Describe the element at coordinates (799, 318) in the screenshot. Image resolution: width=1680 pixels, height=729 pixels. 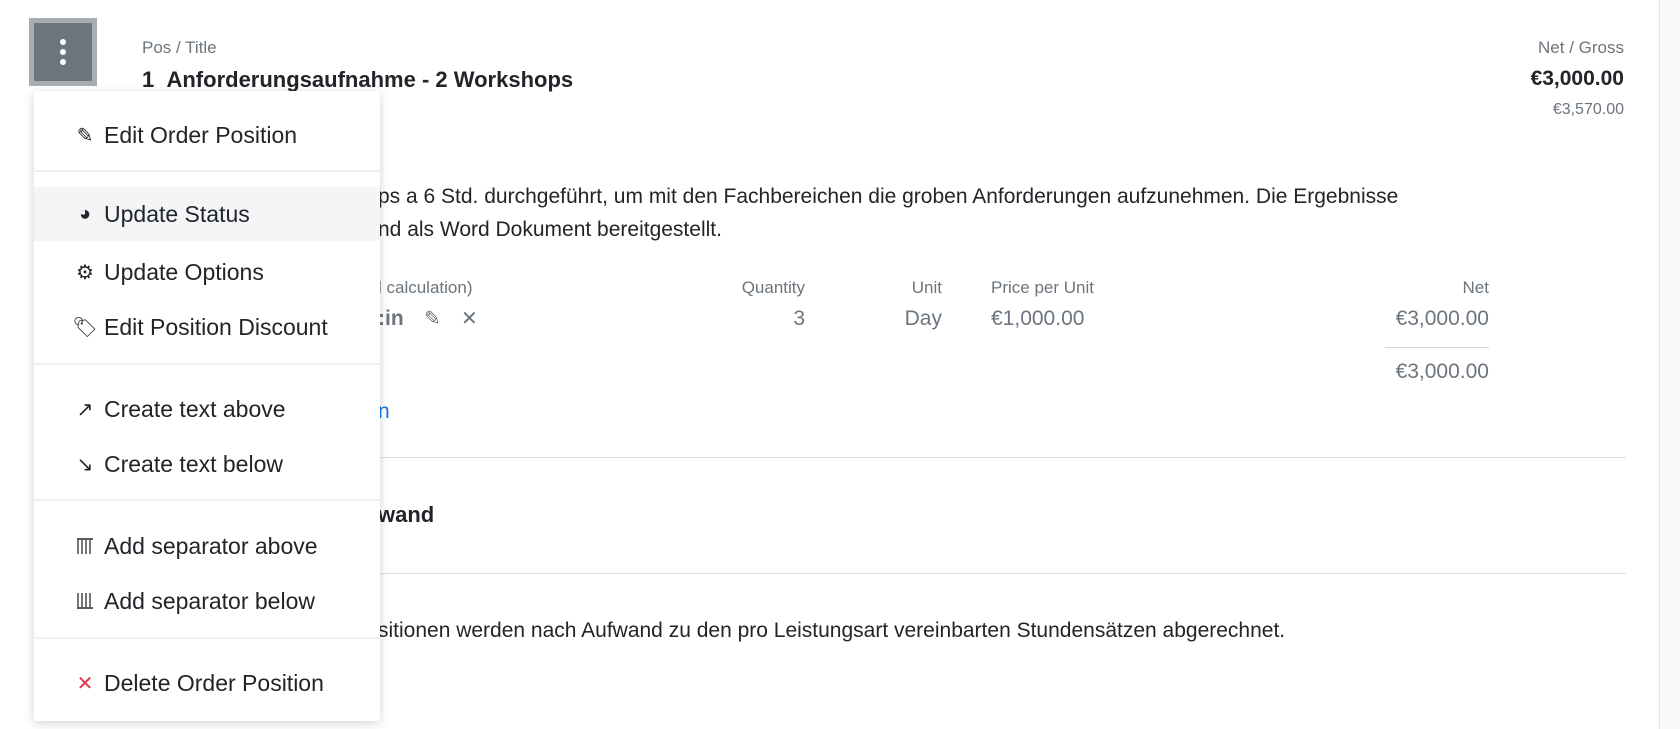
I see `row-quantity: 3` at that location.